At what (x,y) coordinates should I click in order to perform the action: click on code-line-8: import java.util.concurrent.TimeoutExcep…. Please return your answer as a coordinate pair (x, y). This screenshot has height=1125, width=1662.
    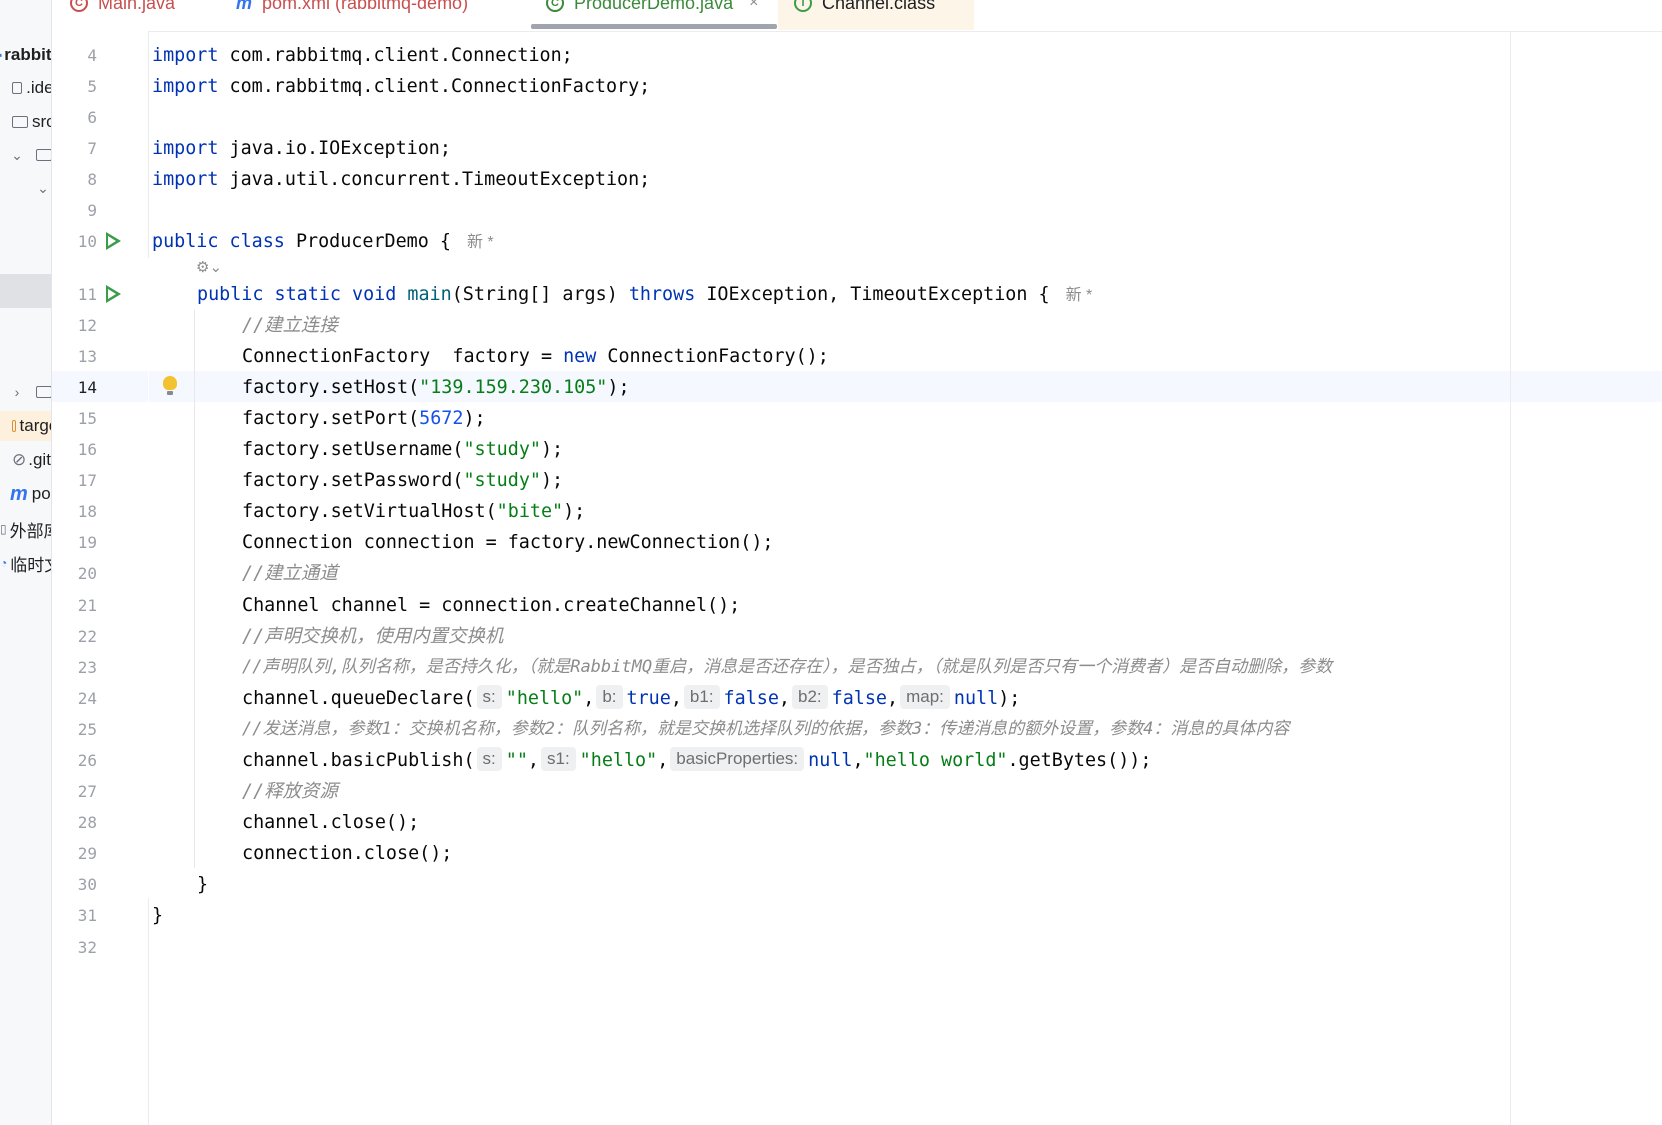
    Looking at the image, I should click on (401, 179).